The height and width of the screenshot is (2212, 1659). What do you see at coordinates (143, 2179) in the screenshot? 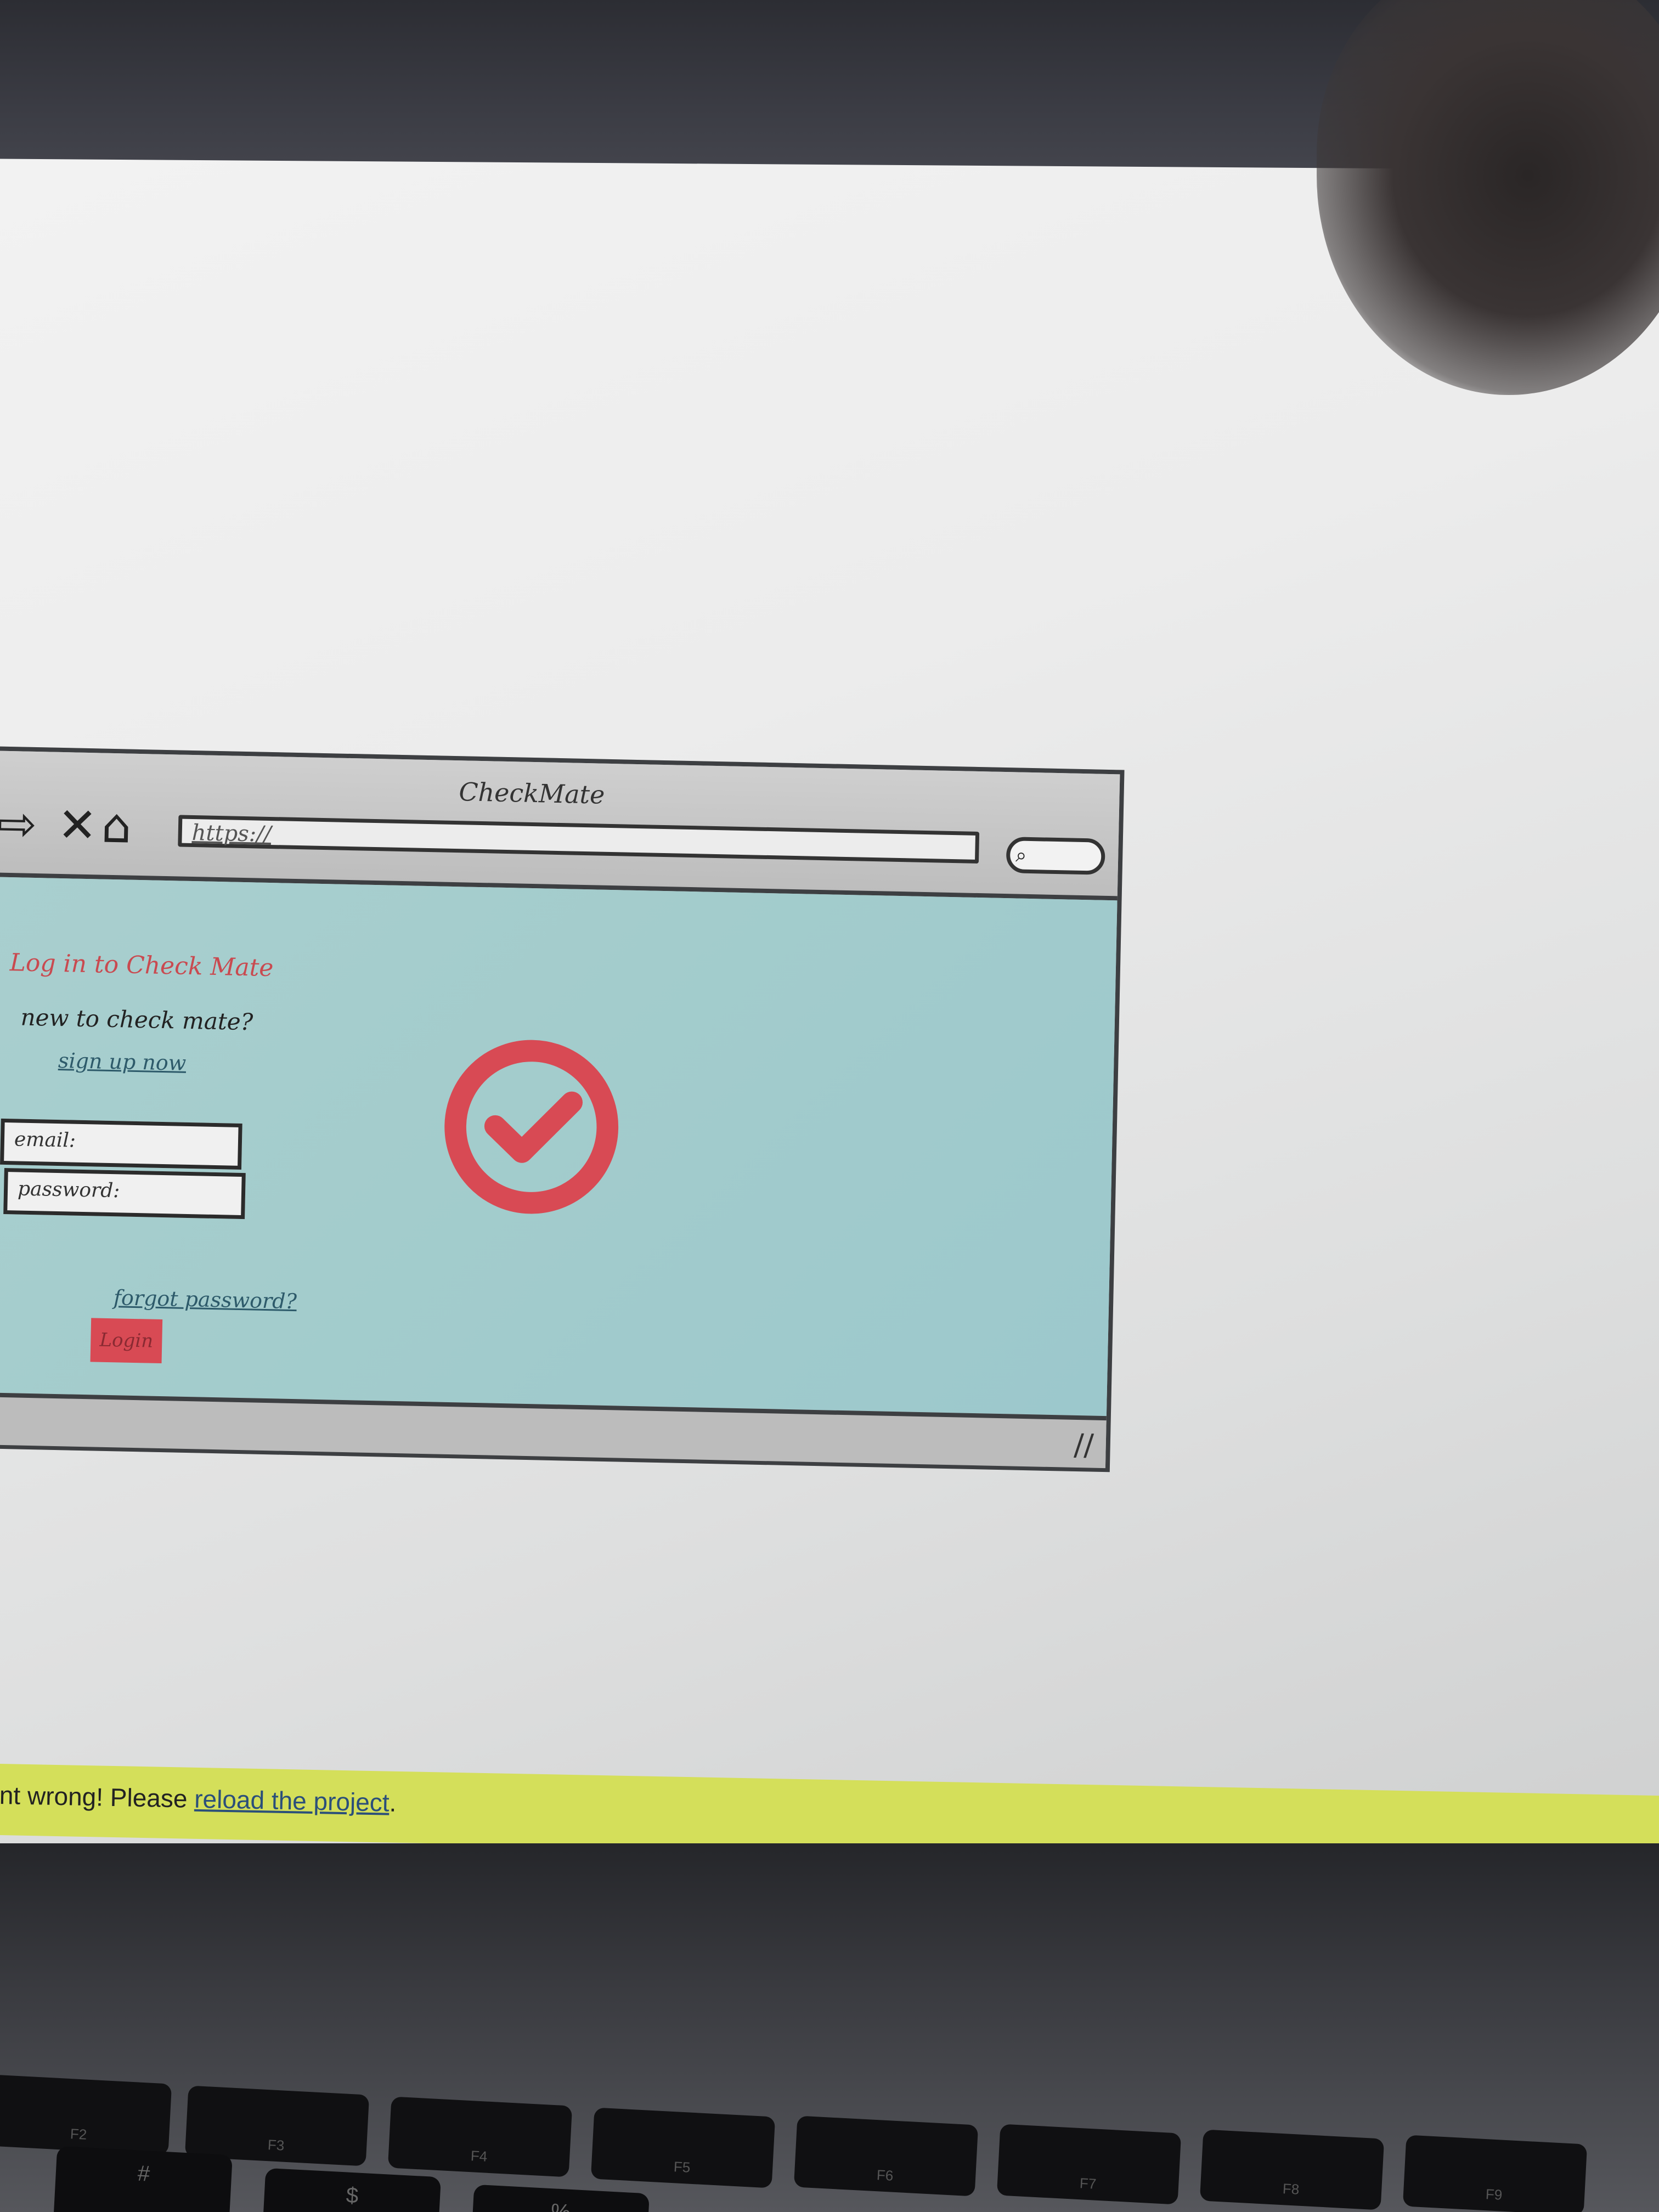
I see `key-hash: #` at bounding box center [143, 2179].